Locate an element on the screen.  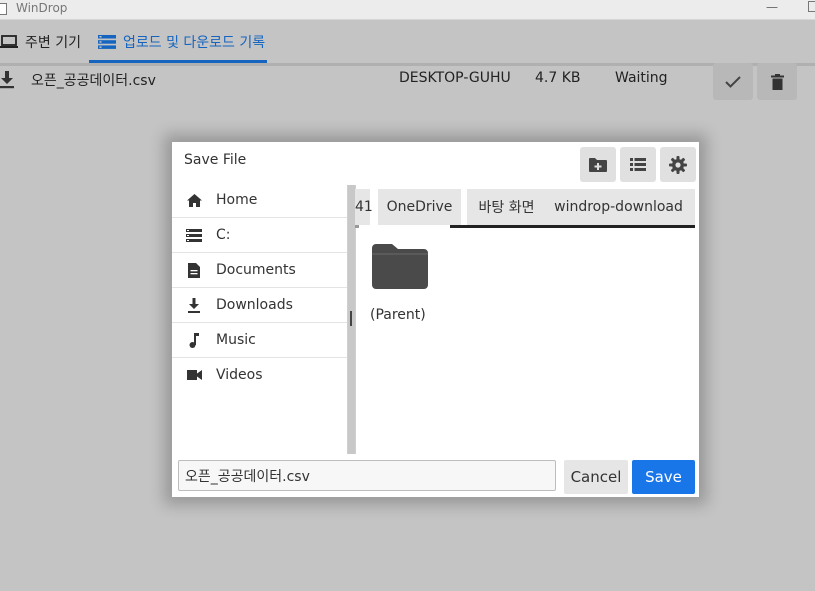
app-icon is located at coordinates (3, 9).